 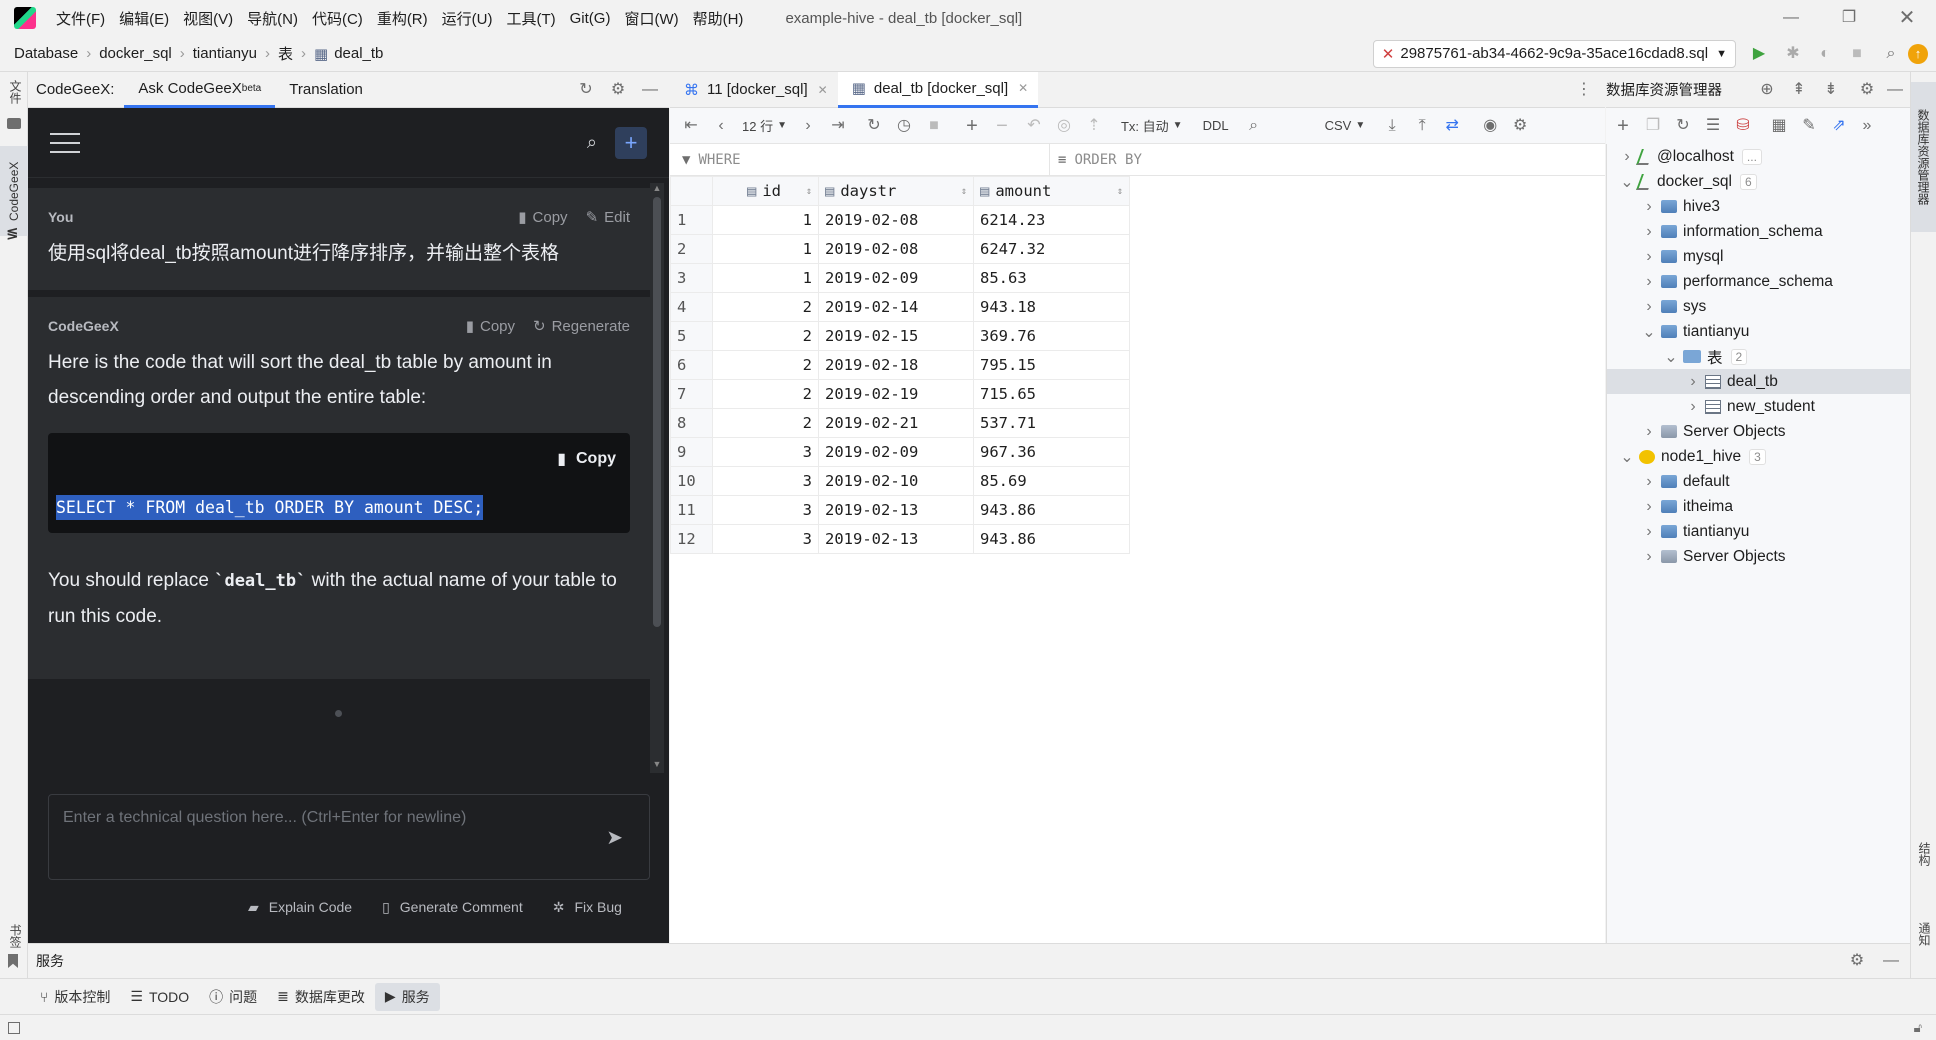 What do you see at coordinates (657, 764) in the screenshot?
I see `scroll-down-arrow: ▼` at bounding box center [657, 764].